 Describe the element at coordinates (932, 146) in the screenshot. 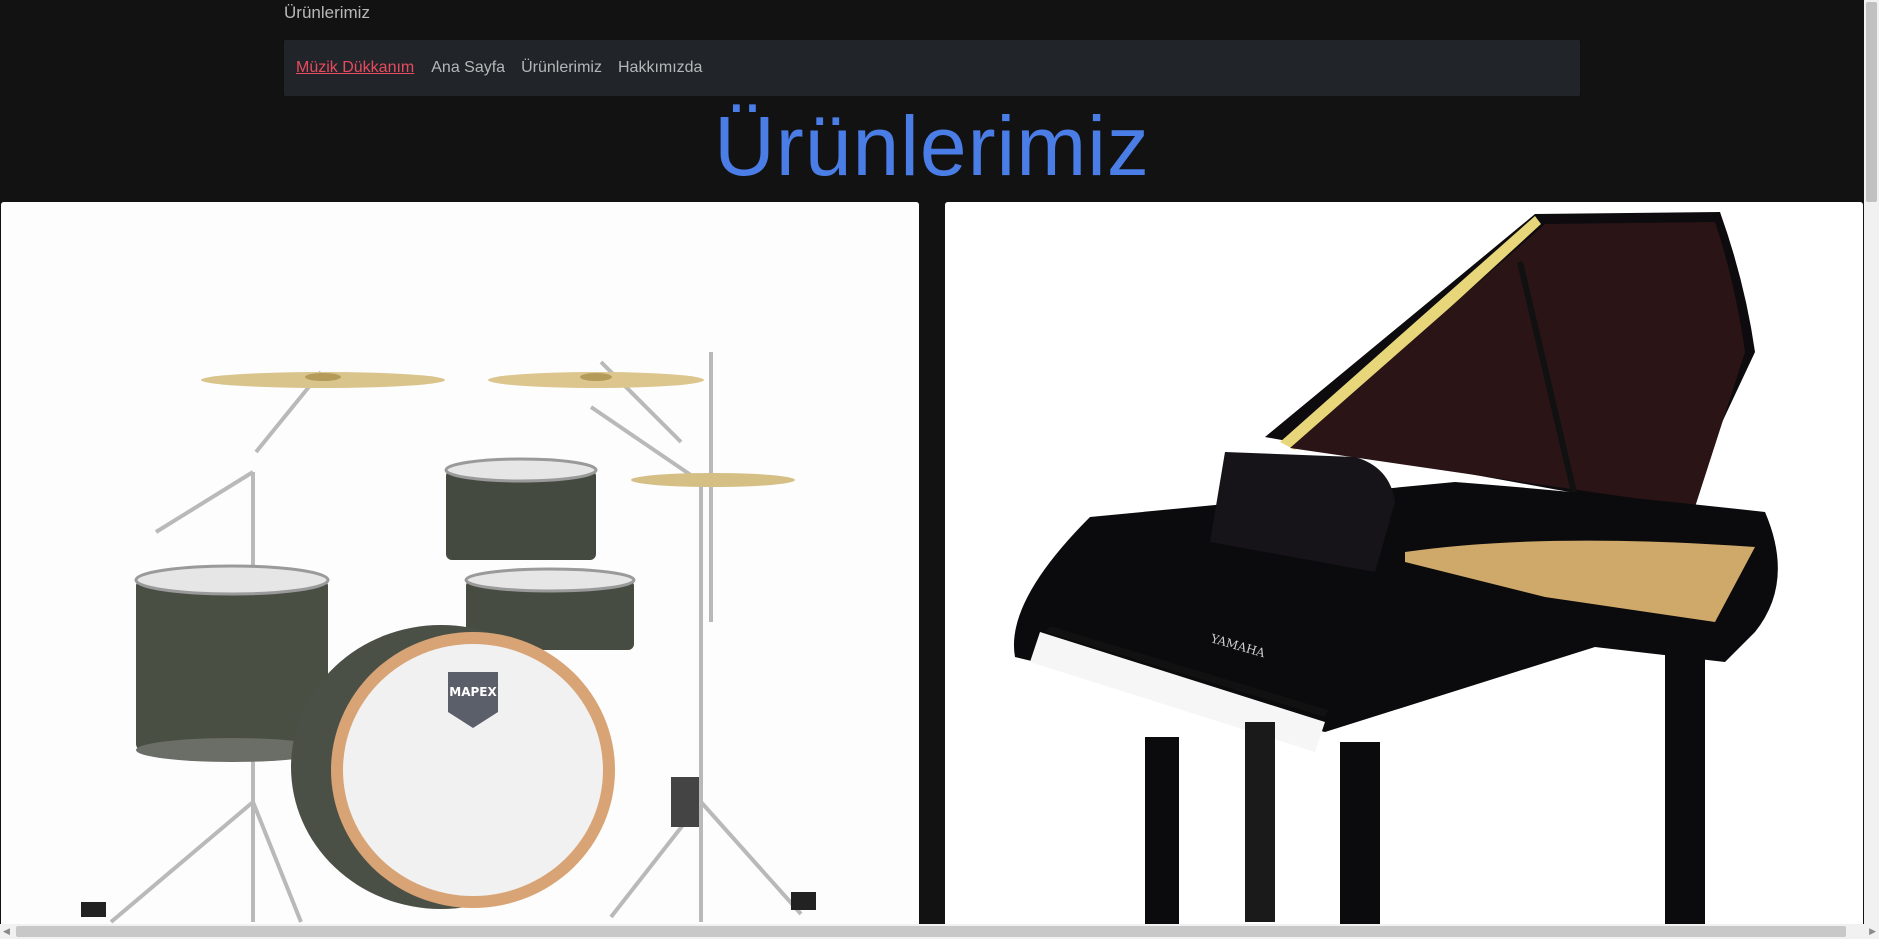

I see `page-heading: Ürünlerimiz` at that location.